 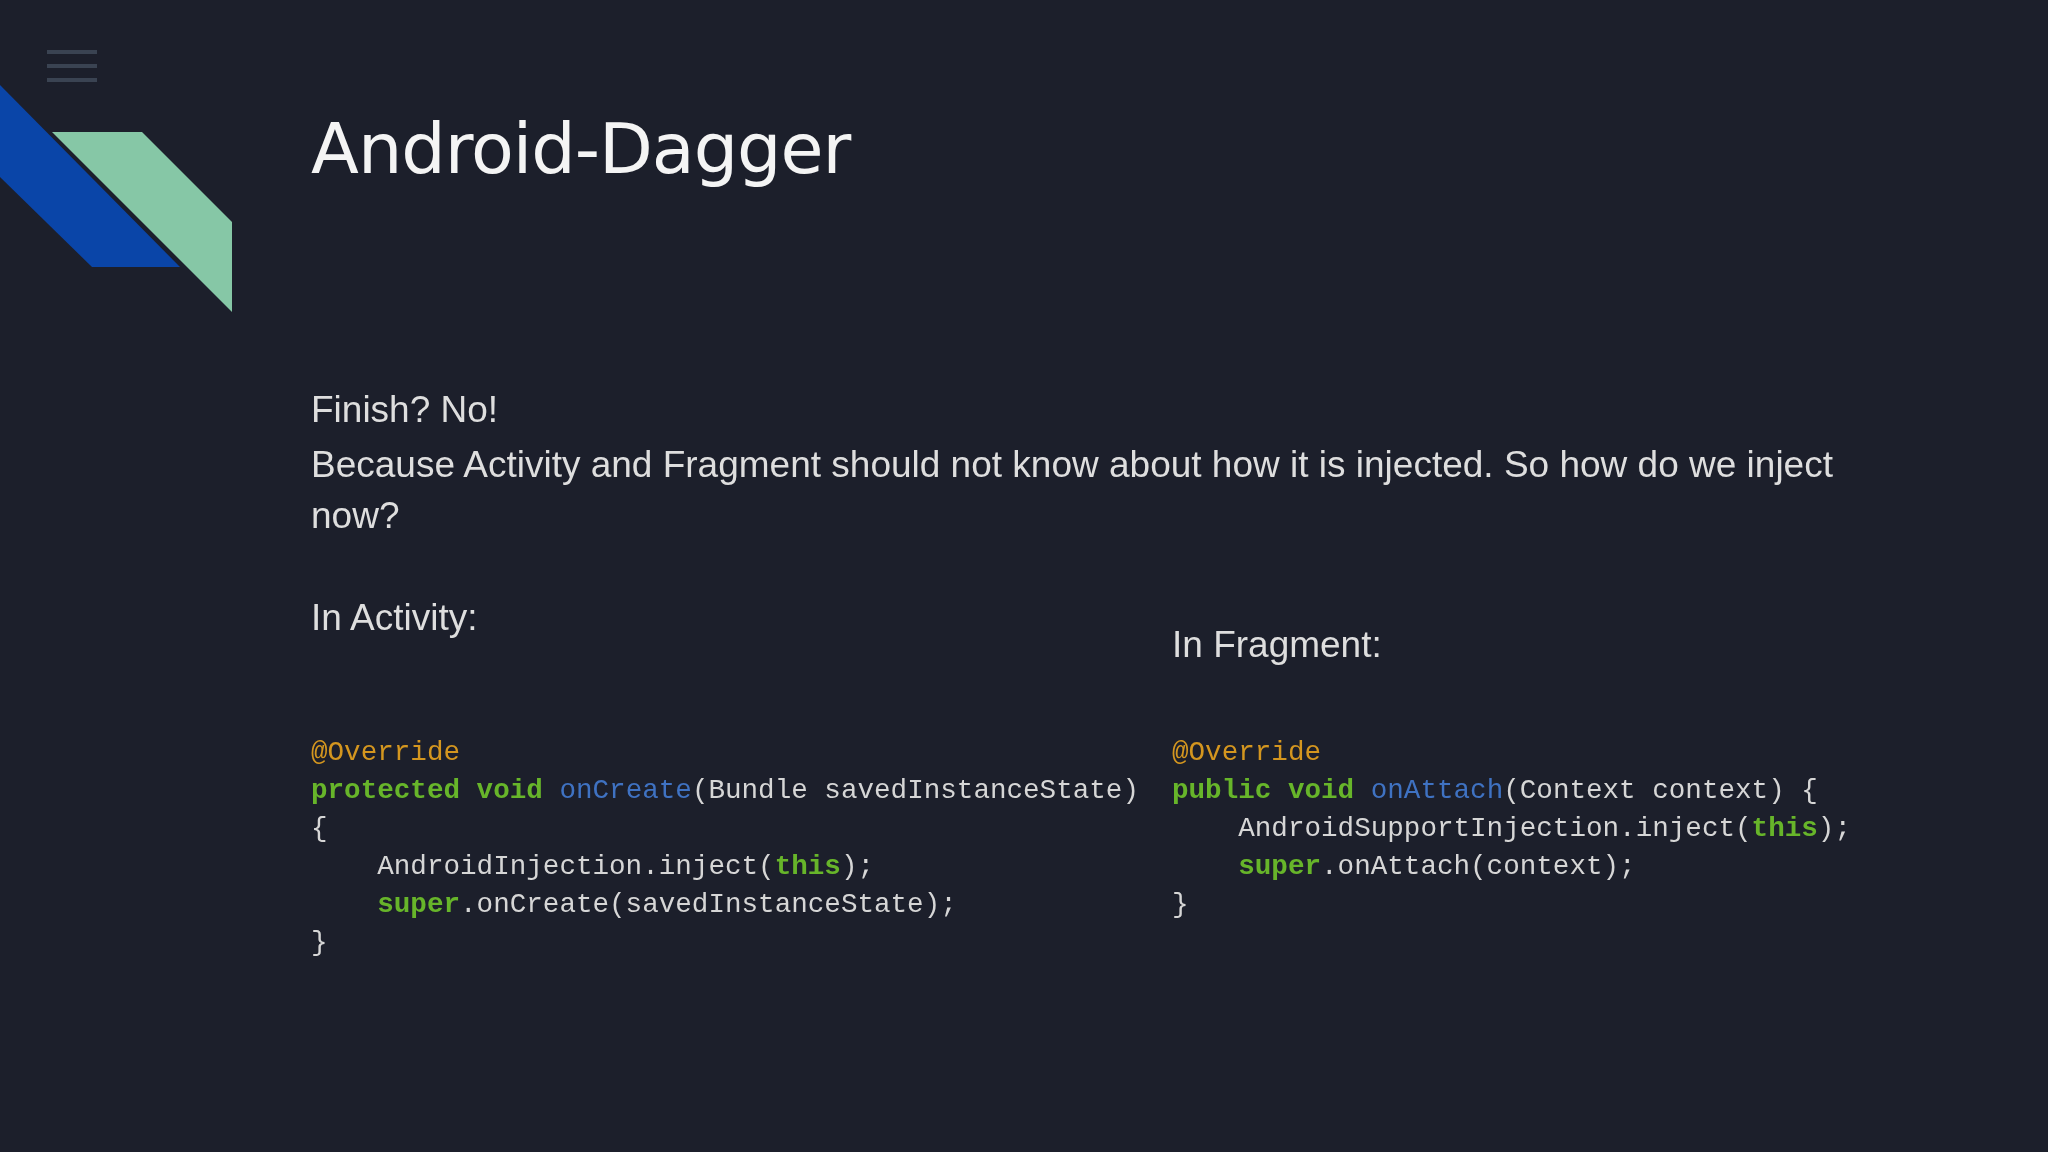 I want to click on menu-icon, so click(x=72, y=66).